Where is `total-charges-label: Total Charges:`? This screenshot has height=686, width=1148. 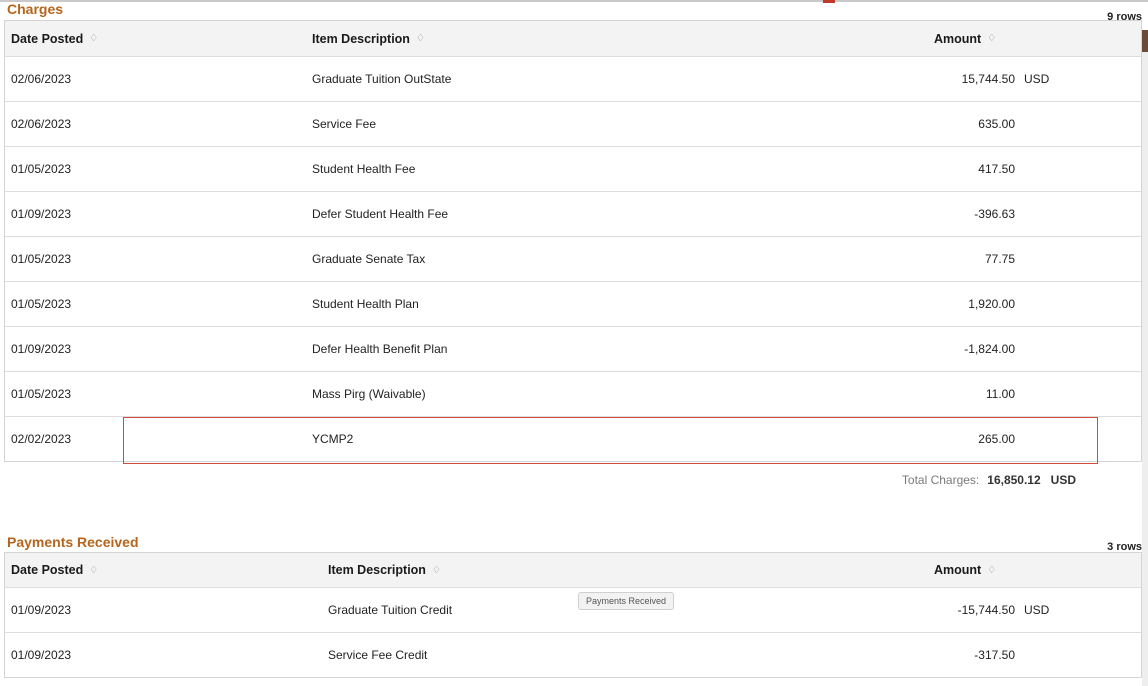
total-charges-label: Total Charges: is located at coordinates (940, 480).